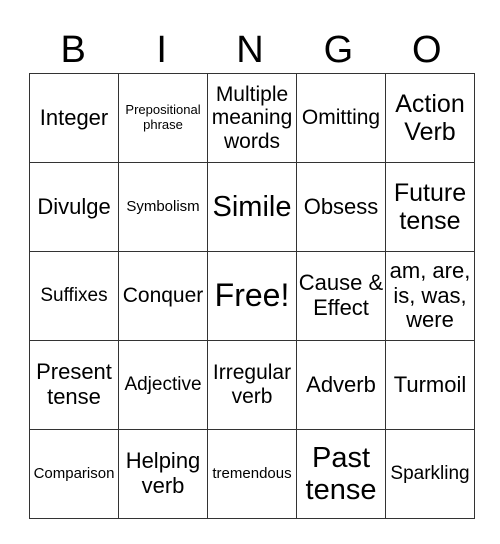  Describe the element at coordinates (163, 296) in the screenshot. I see `bingo-cell: Conquer` at that location.